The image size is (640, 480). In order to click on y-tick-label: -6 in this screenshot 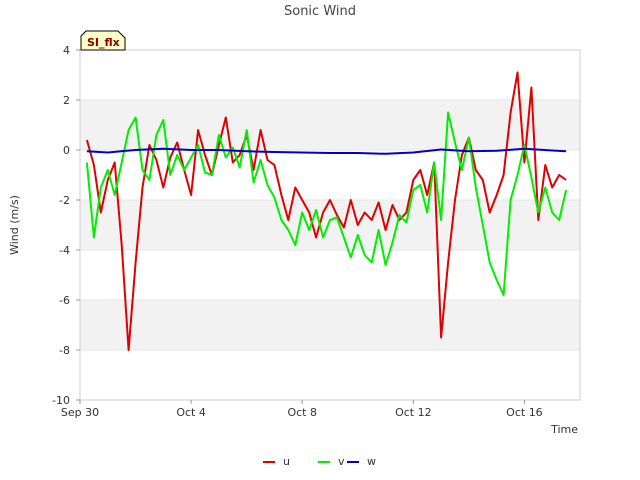, I will do `click(64, 300)`.